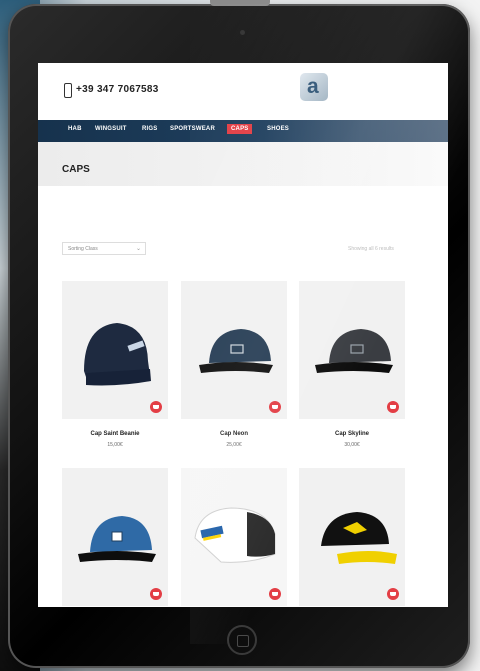  Describe the element at coordinates (75, 129) in the screenshot. I see `nav-item-hab: HAB` at that location.